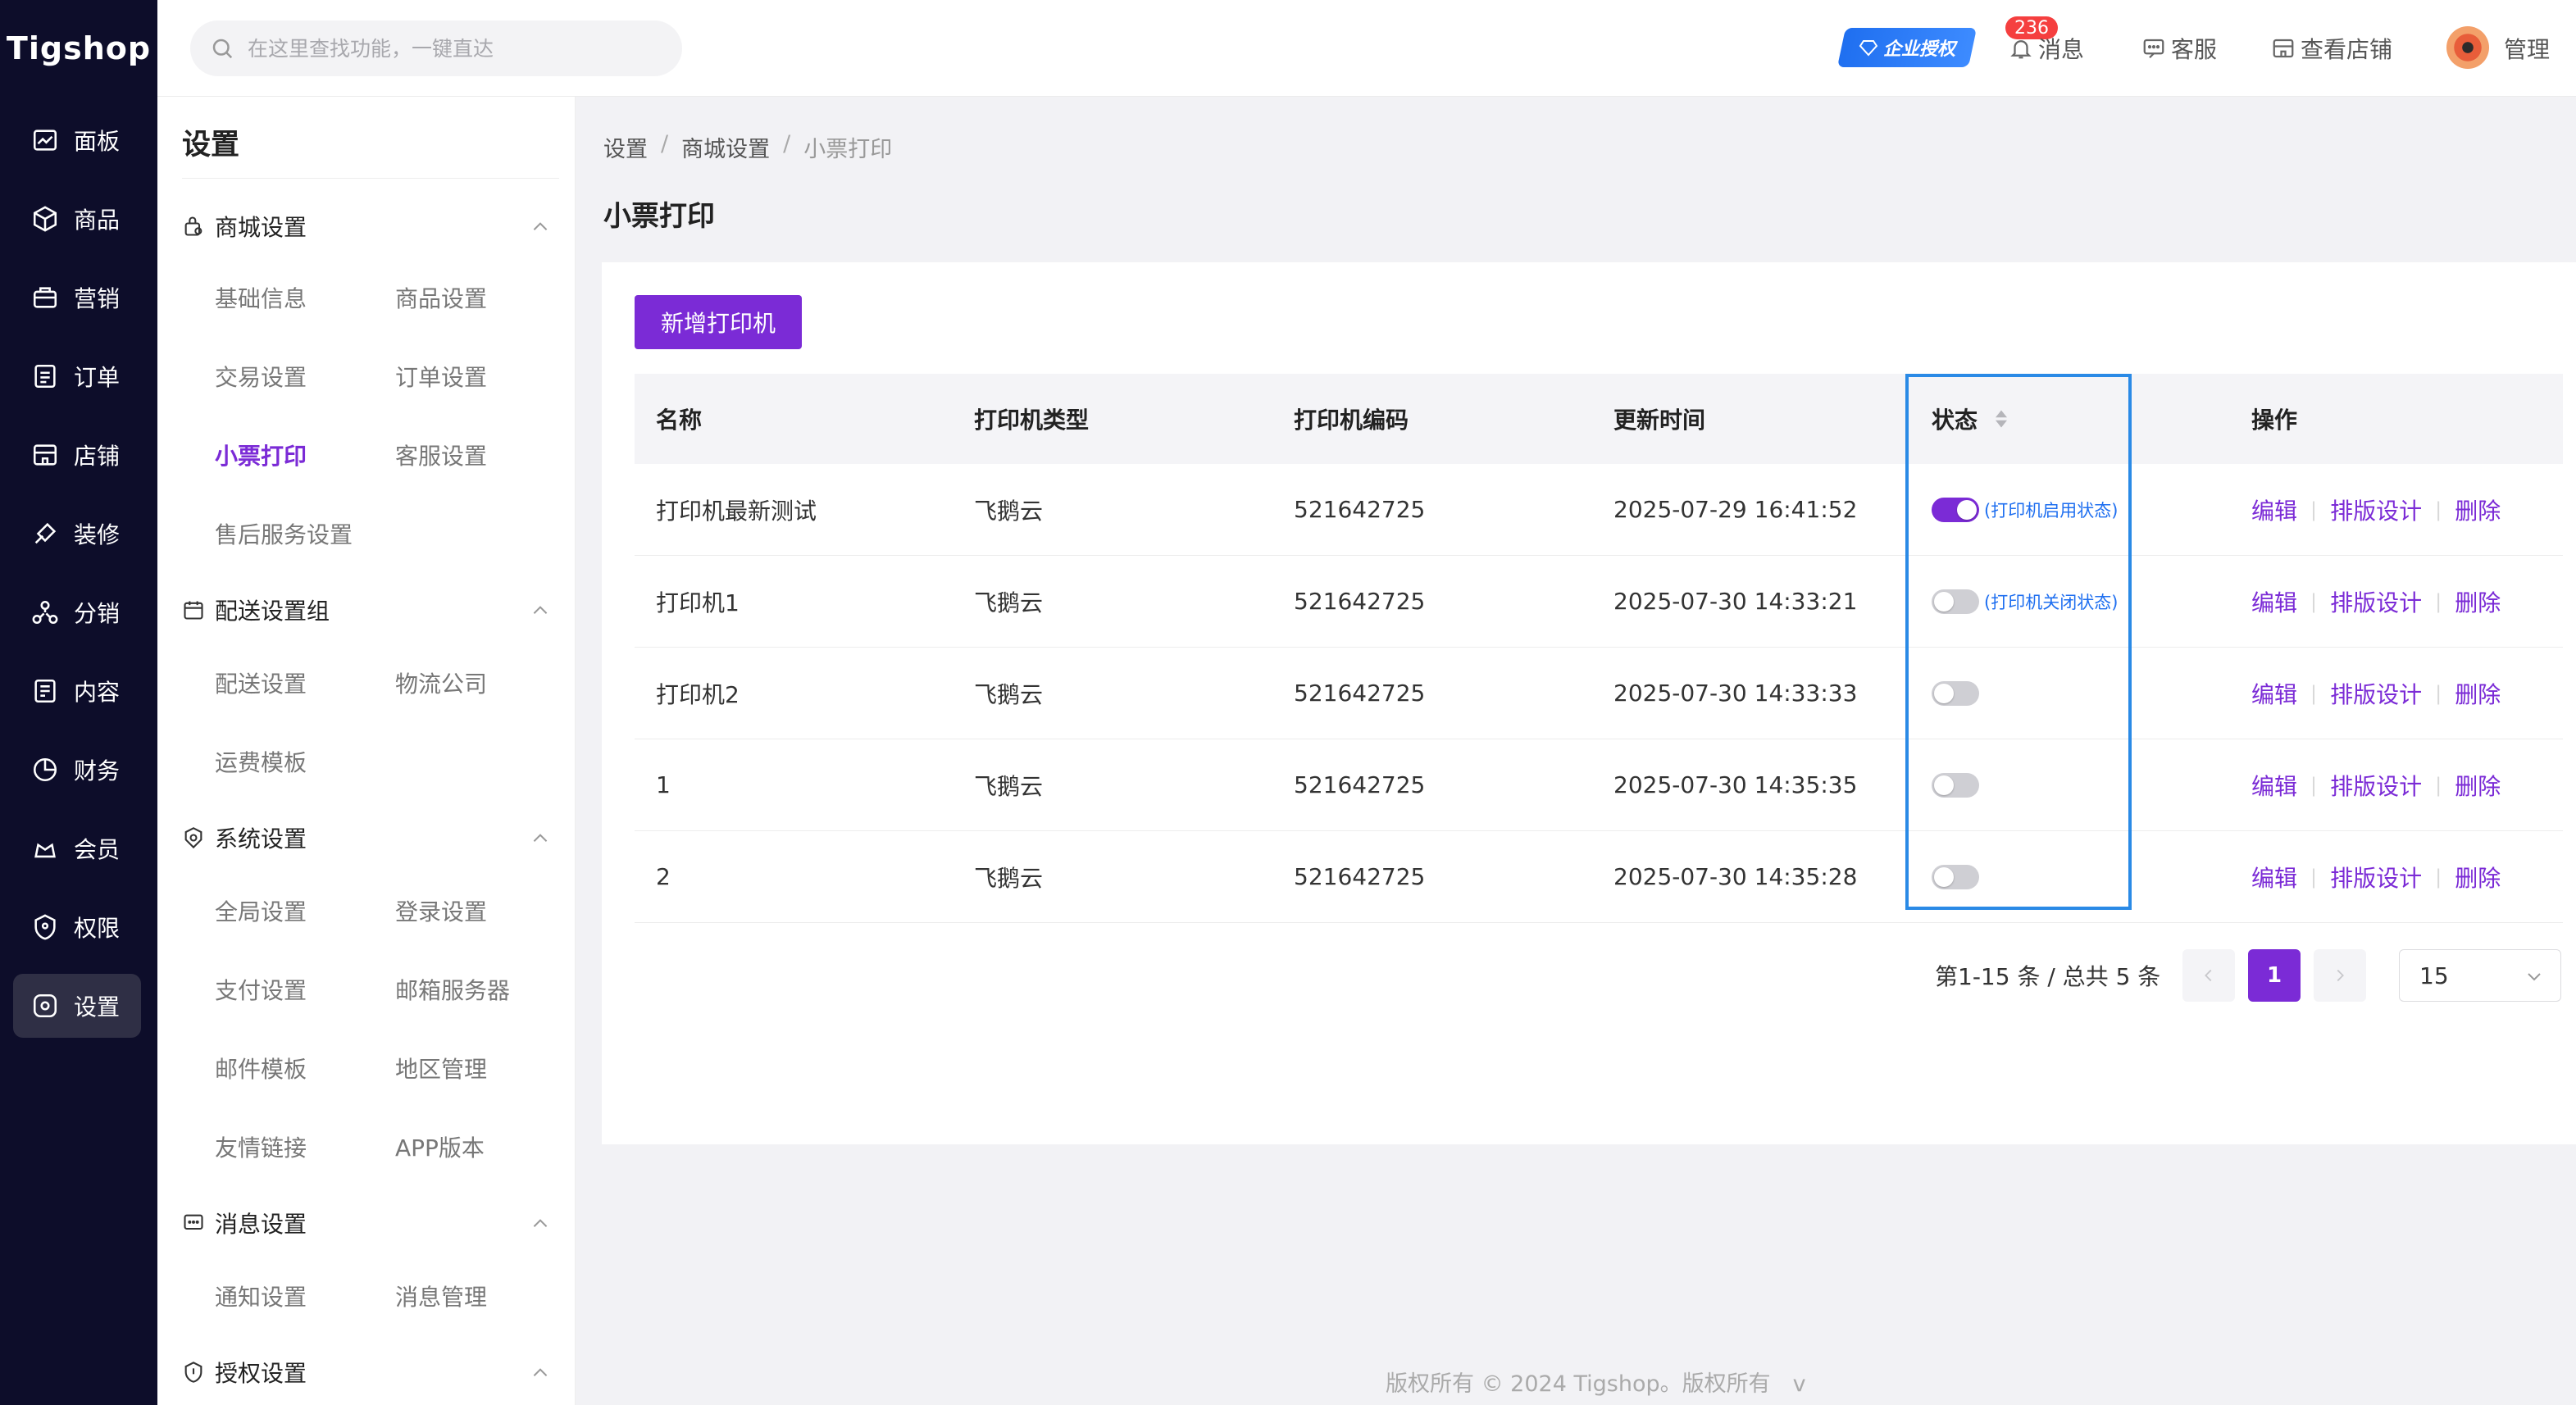  Describe the element at coordinates (77, 140) in the screenshot. I see `rail-item-dashboard: 面板` at that location.